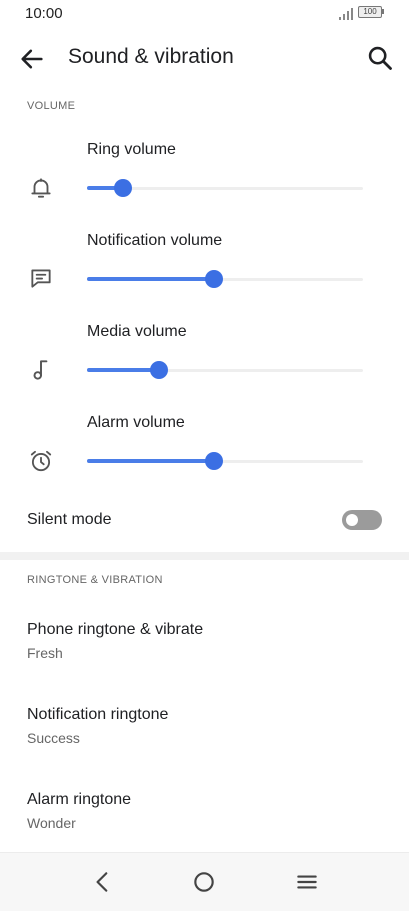 Image resolution: width=409 pixels, height=911 pixels. What do you see at coordinates (115, 629) in the screenshot?
I see `pref-title: Phone ringtone & vibrate` at bounding box center [115, 629].